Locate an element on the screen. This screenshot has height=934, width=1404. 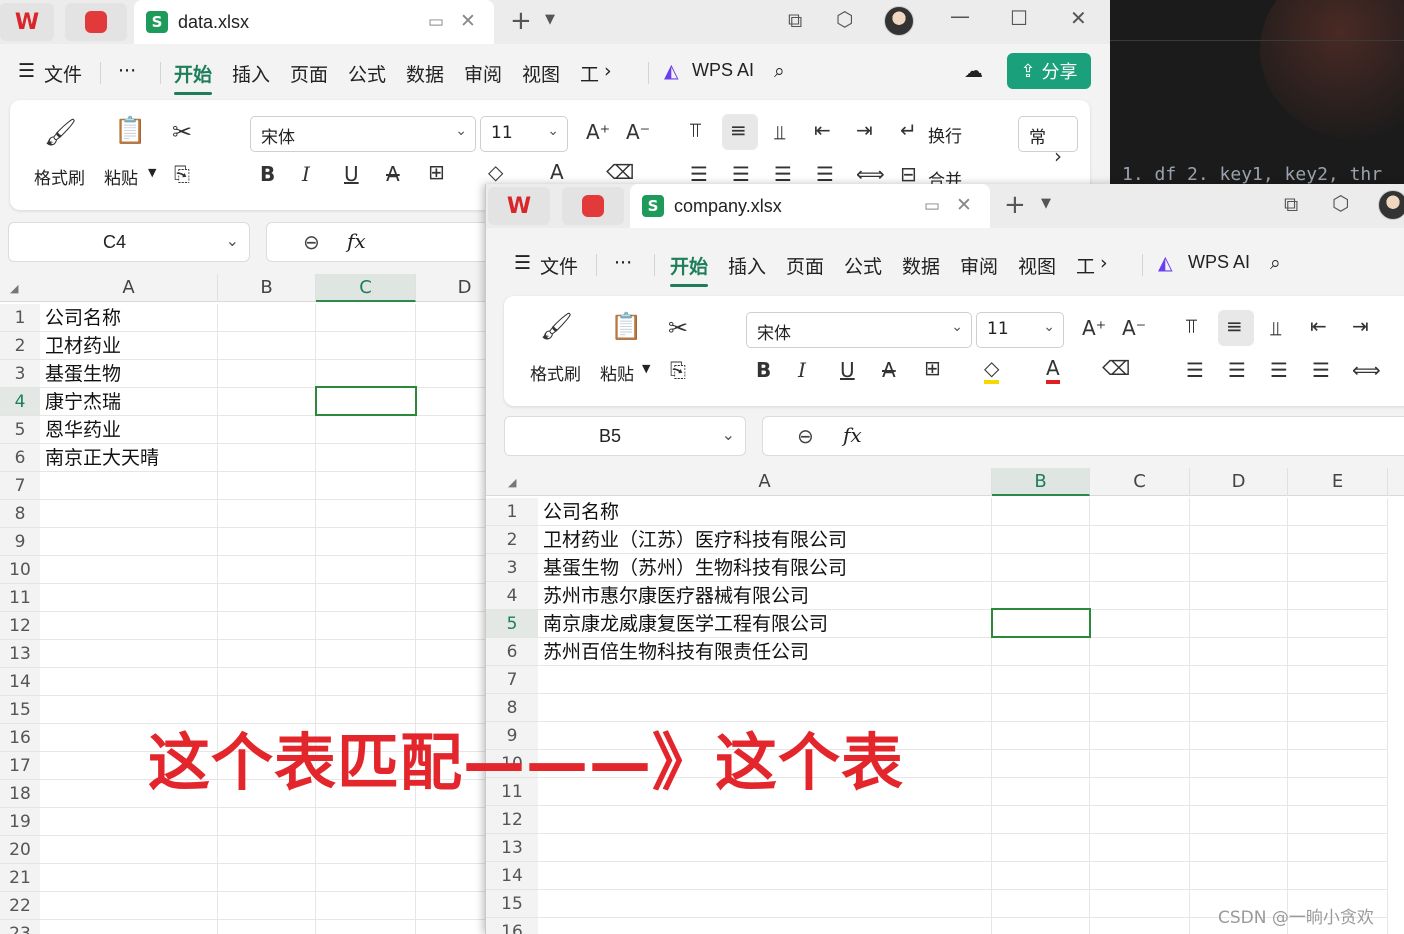
bold-icon: B is located at coordinates (763, 370).